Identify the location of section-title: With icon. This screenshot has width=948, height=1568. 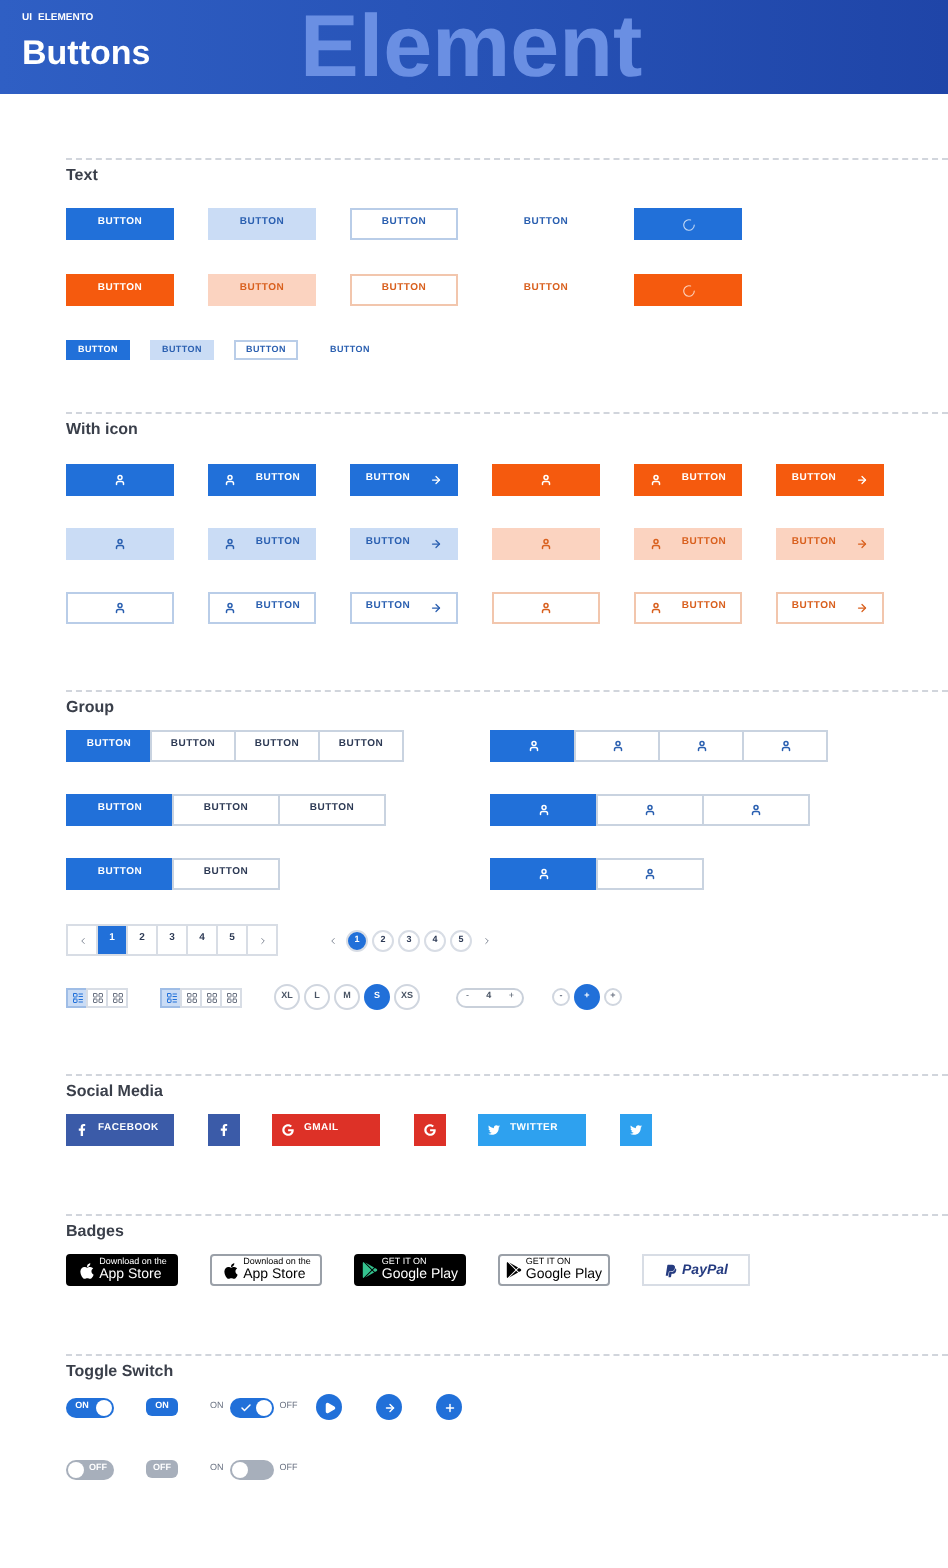
(102, 430).